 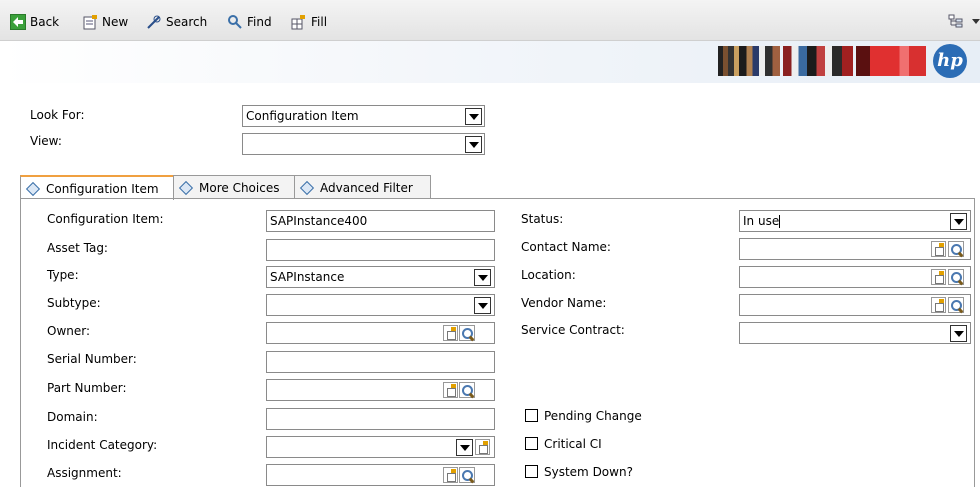 I want to click on fill-label: Fill, so click(x=319, y=22).